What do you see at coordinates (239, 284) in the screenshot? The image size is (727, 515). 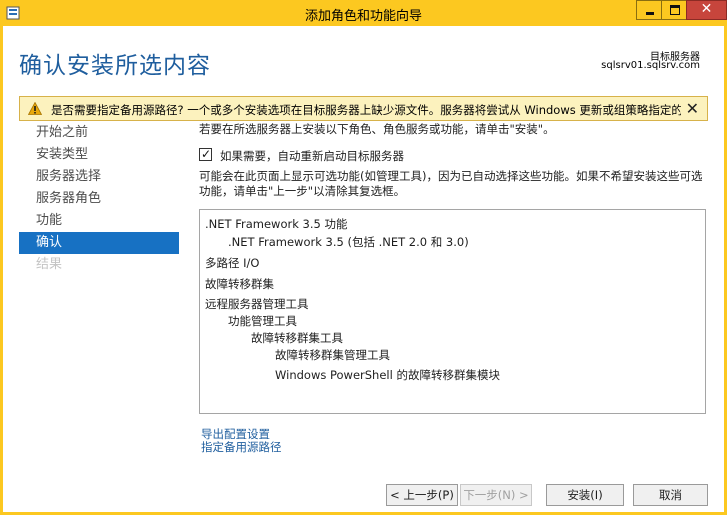 I see `feature-item: 故障转移群集` at bounding box center [239, 284].